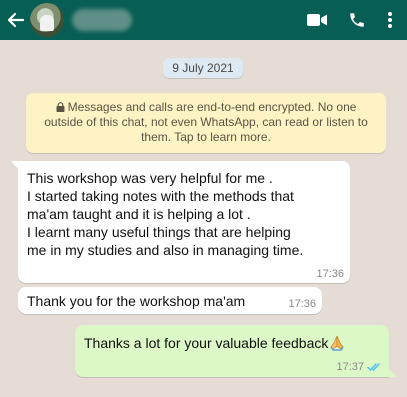  What do you see at coordinates (136, 301) in the screenshot?
I see `message-text: Thank you for the workshop ma'am` at bounding box center [136, 301].